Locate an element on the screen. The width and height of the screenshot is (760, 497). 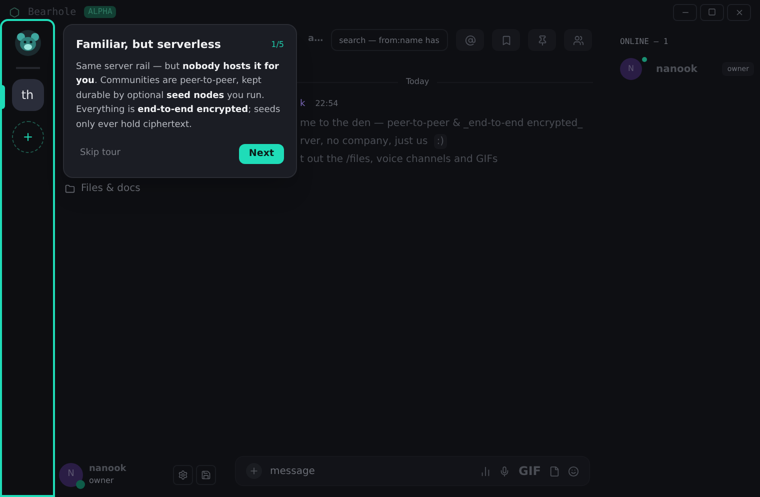
hexagon-logo-icon is located at coordinates (14, 12).